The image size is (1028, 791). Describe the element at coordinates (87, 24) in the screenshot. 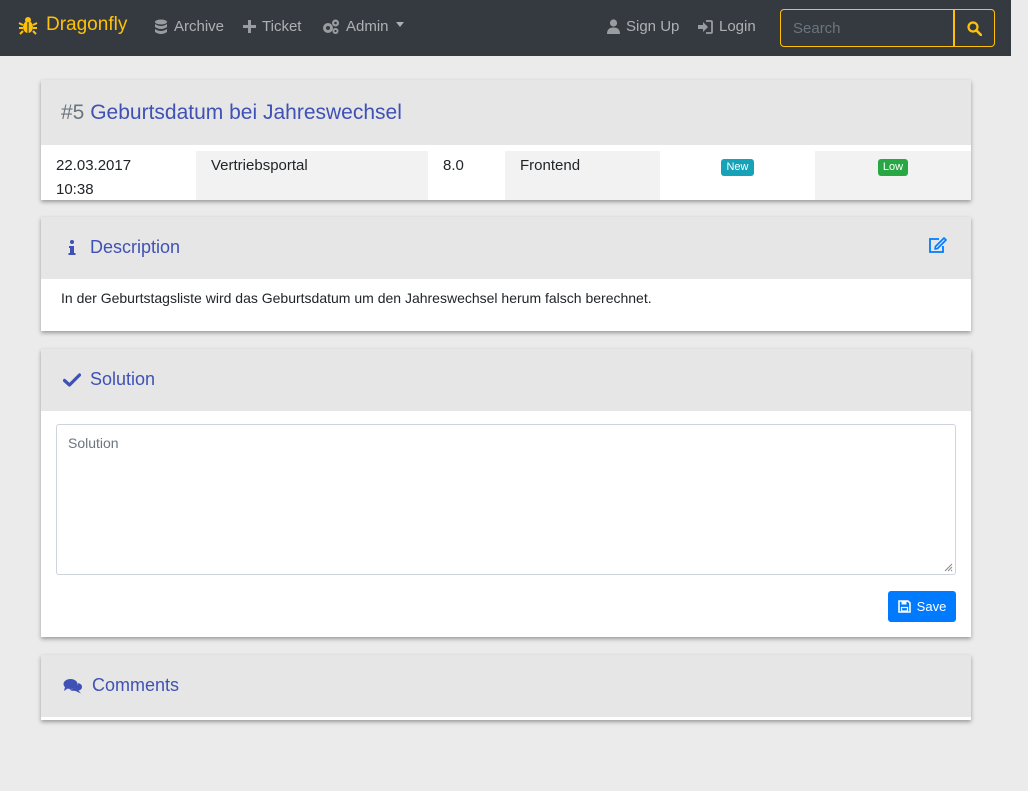

I see `brand-label: Dragonfly` at that location.